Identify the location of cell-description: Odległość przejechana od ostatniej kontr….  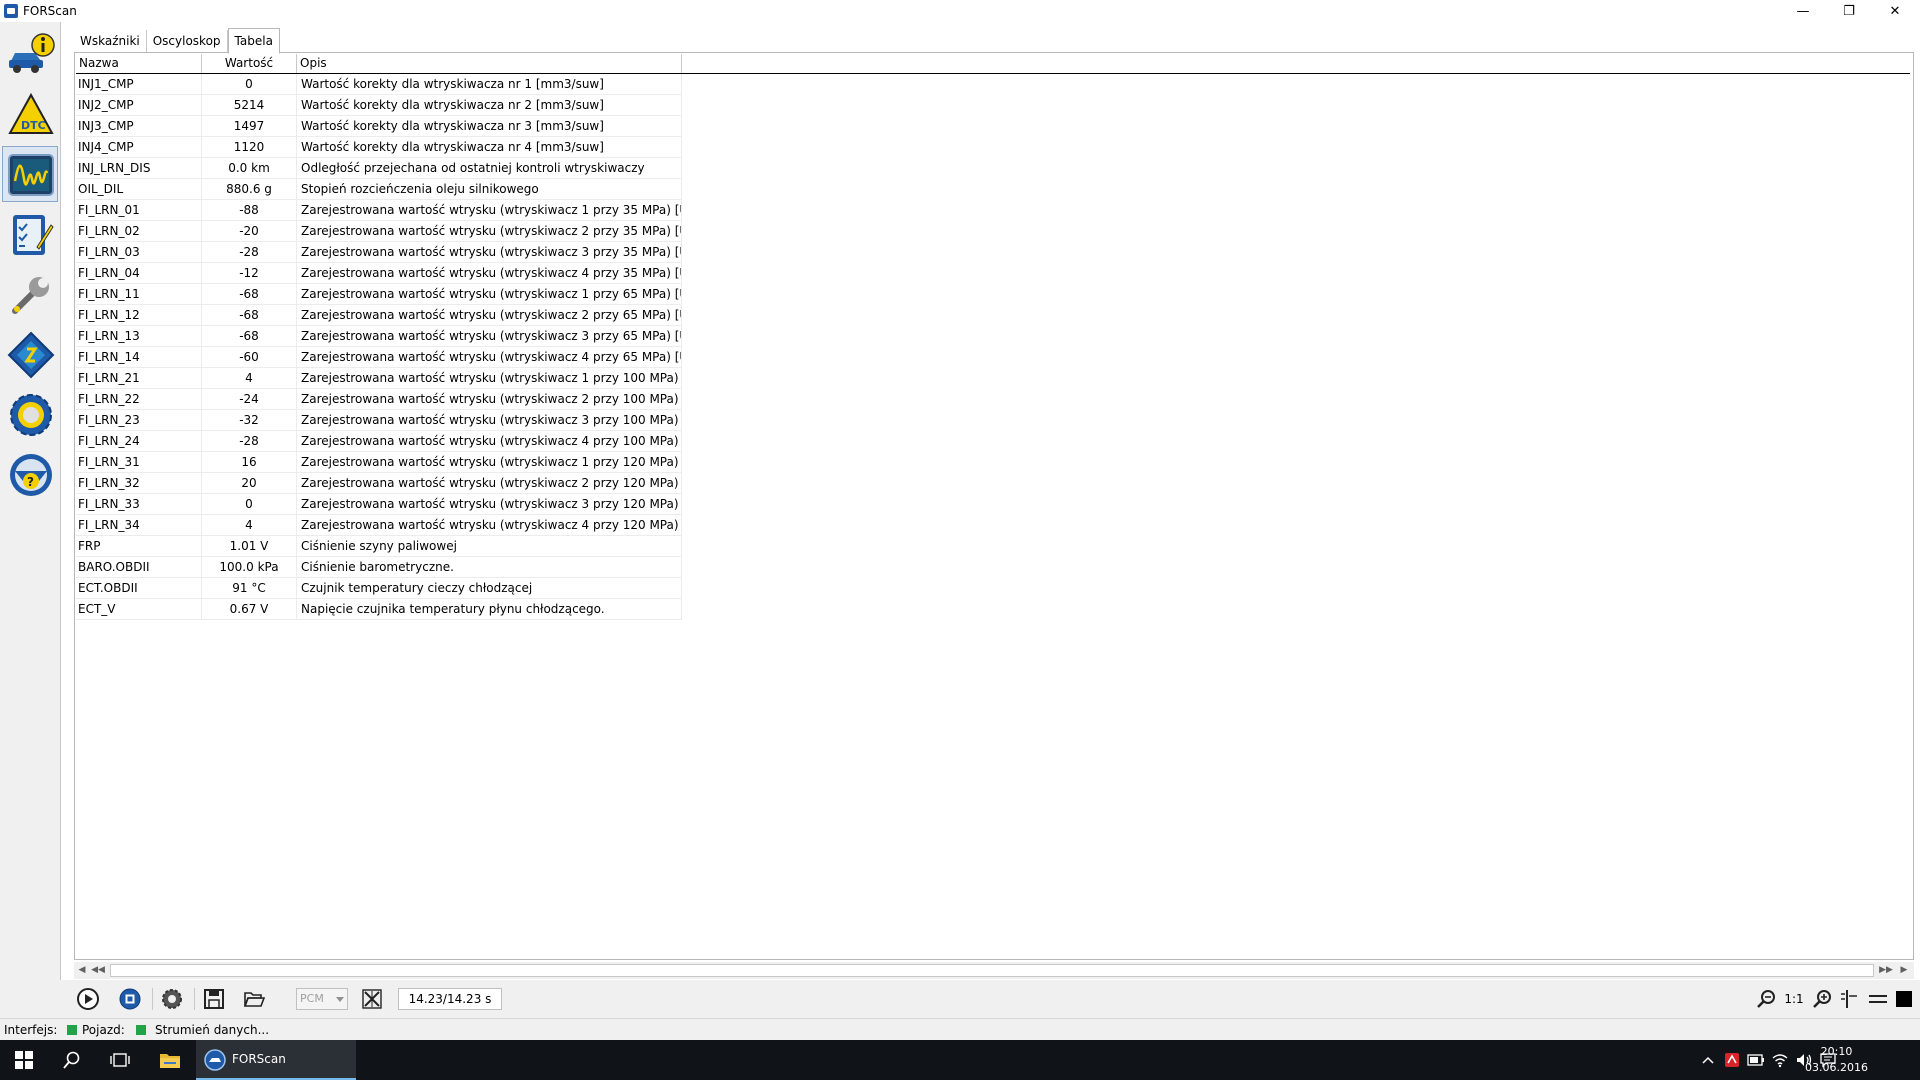
(489, 168).